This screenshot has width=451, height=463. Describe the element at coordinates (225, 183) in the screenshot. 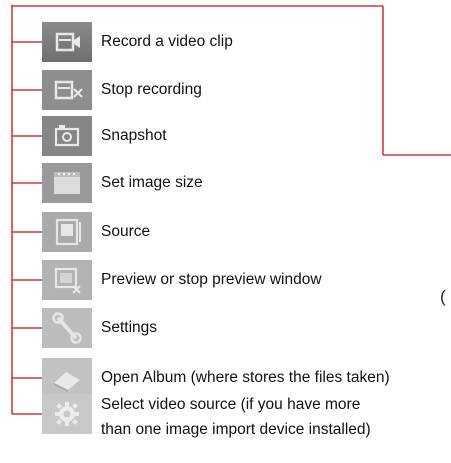

I see `menu-item-image-size: Set image size` at that location.